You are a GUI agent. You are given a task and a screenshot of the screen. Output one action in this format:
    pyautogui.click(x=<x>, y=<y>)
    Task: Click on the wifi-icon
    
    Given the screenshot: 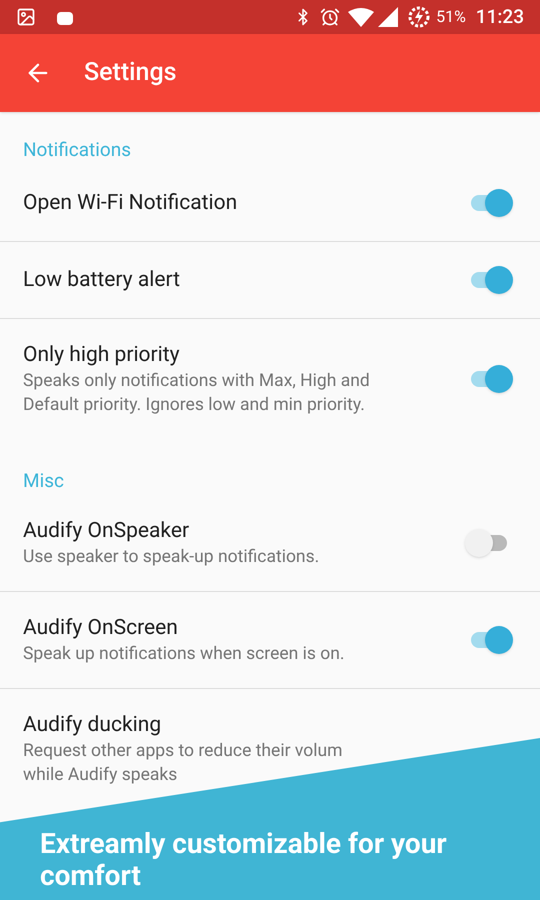 What is the action you would take?
    pyautogui.click(x=361, y=17)
    